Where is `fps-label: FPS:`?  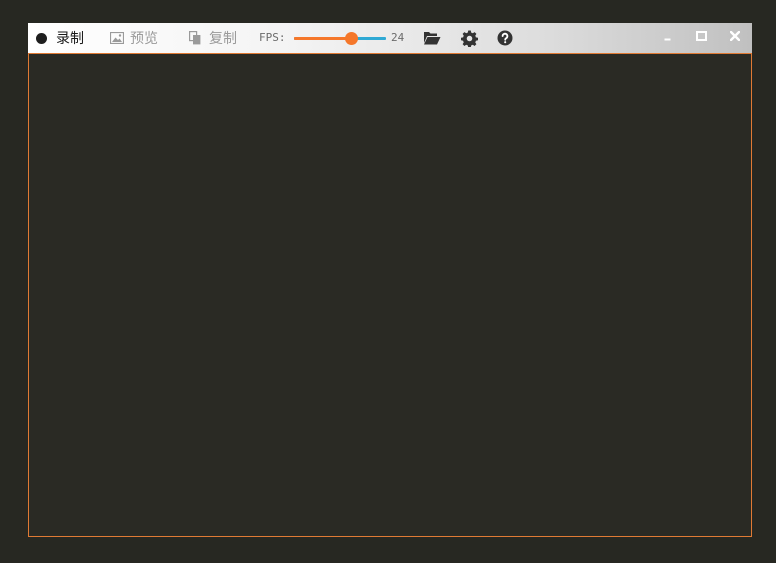
fps-label: FPS: is located at coordinates (272, 37).